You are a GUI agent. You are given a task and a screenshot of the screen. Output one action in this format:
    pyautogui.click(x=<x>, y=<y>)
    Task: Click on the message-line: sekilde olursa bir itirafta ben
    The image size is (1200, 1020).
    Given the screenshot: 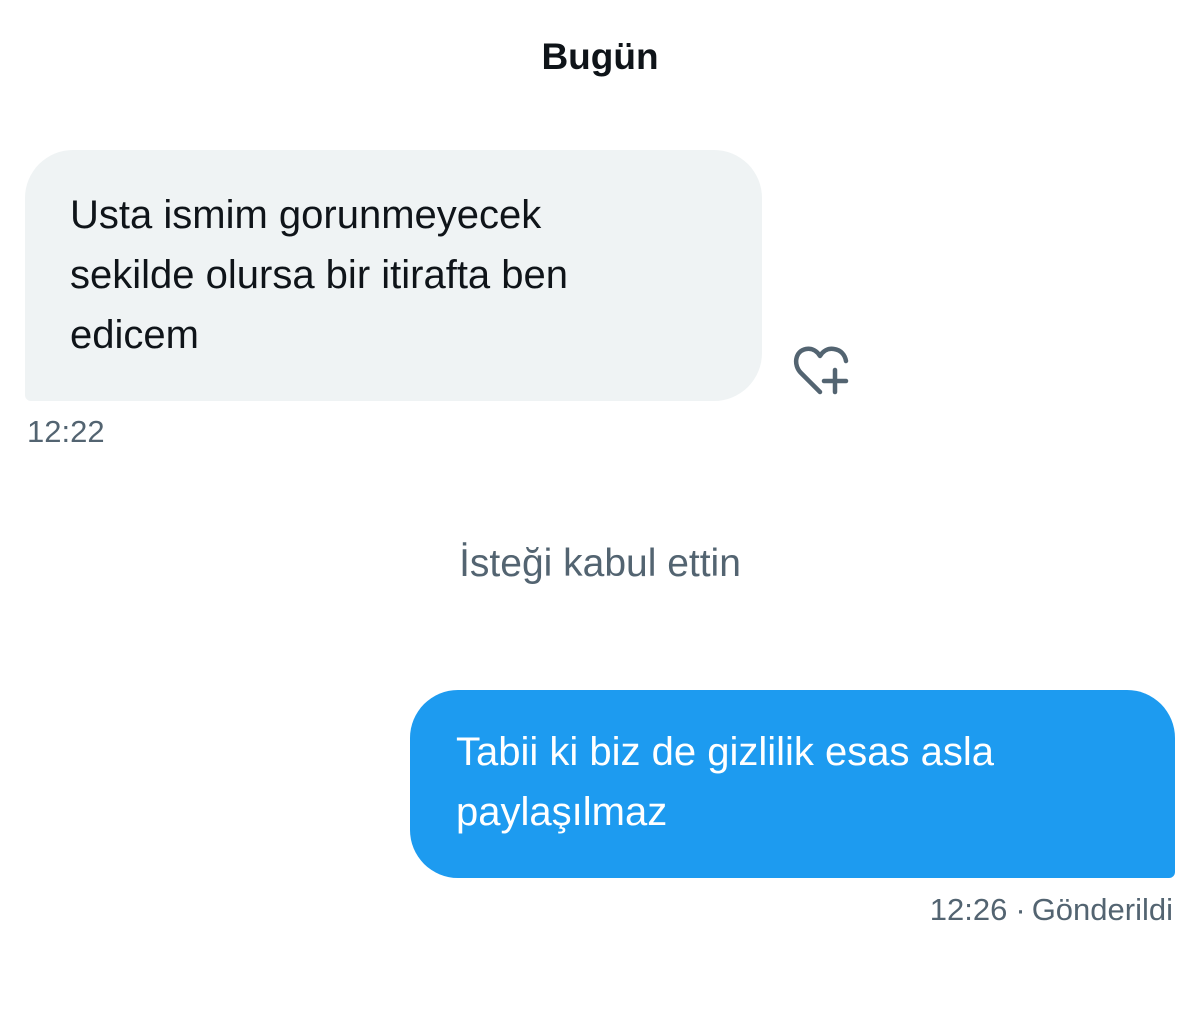 What is the action you would take?
    pyautogui.click(x=319, y=275)
    